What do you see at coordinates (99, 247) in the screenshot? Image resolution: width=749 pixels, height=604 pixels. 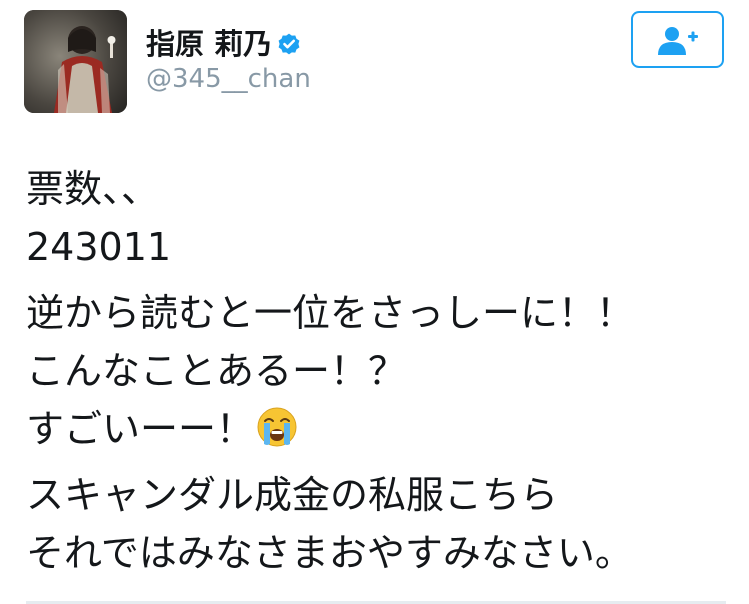 I see `tweet-line: 243011` at bounding box center [99, 247].